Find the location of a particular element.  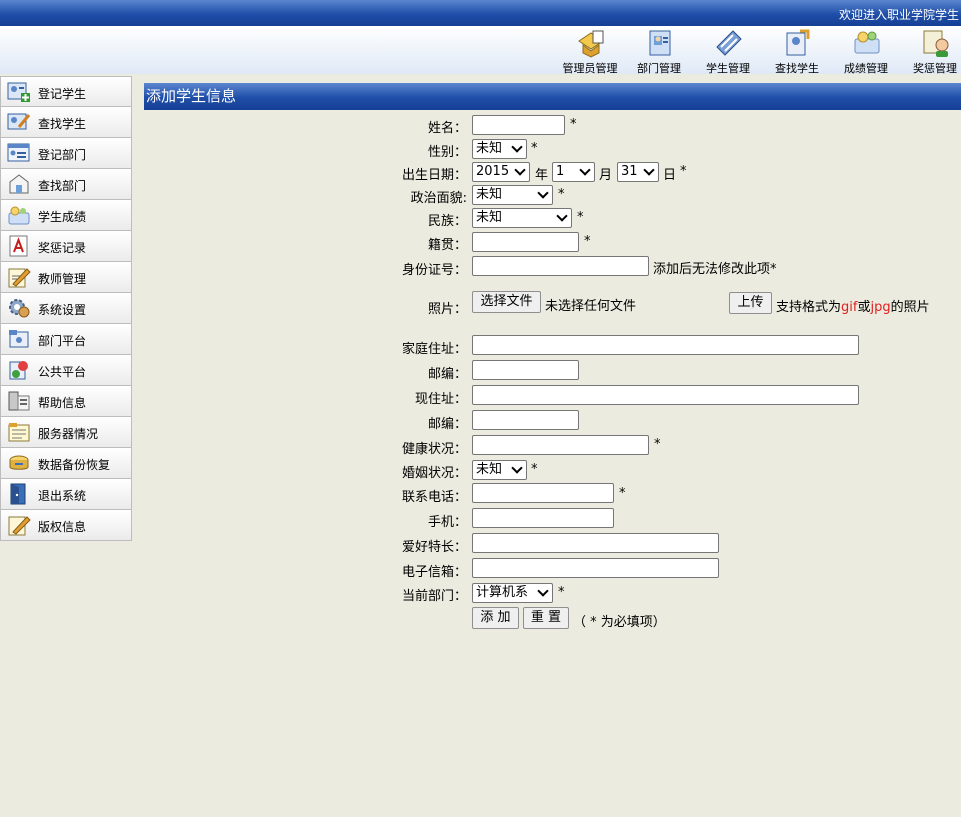

name-input is located at coordinates (518, 125).